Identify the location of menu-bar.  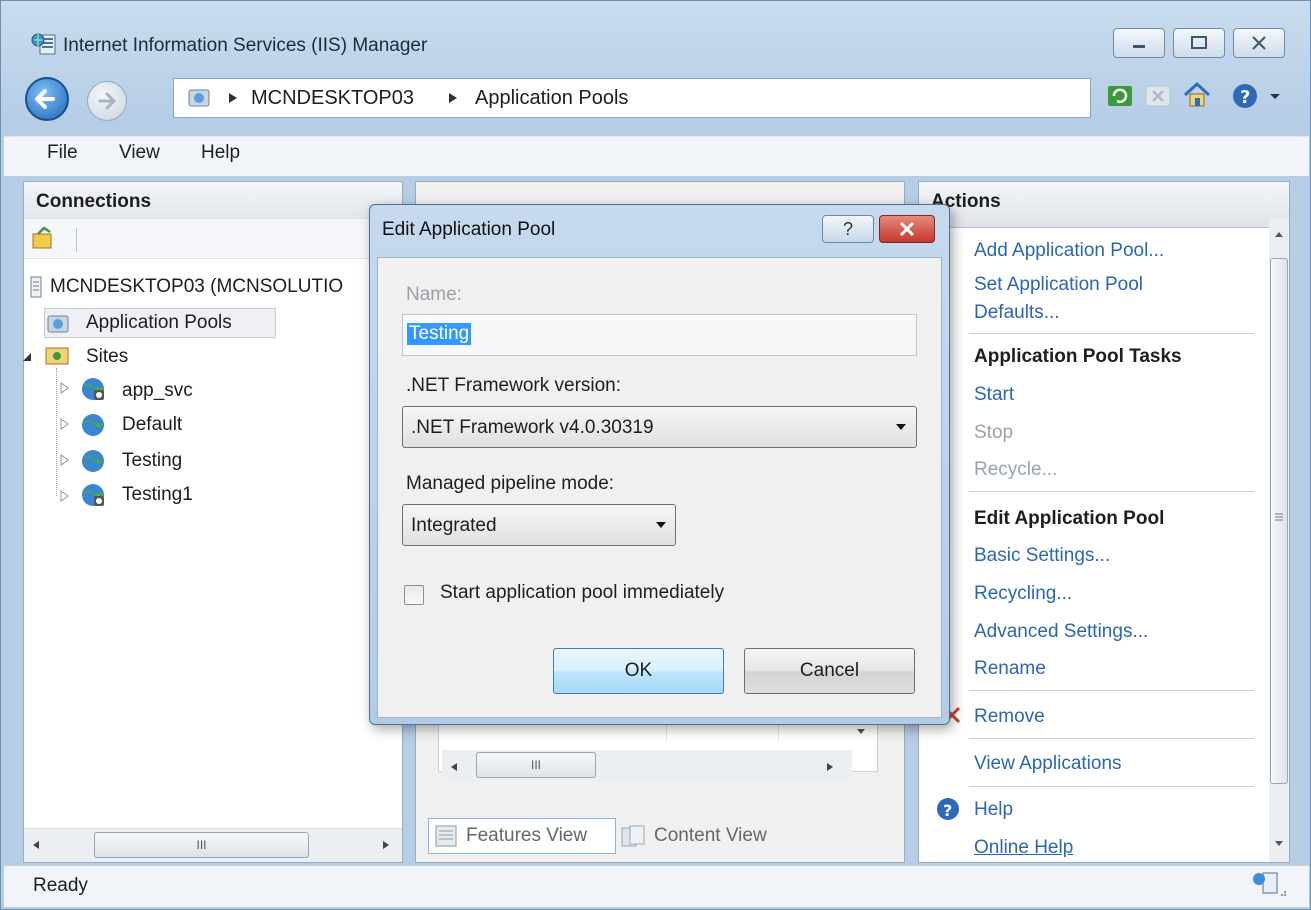
(656, 156).